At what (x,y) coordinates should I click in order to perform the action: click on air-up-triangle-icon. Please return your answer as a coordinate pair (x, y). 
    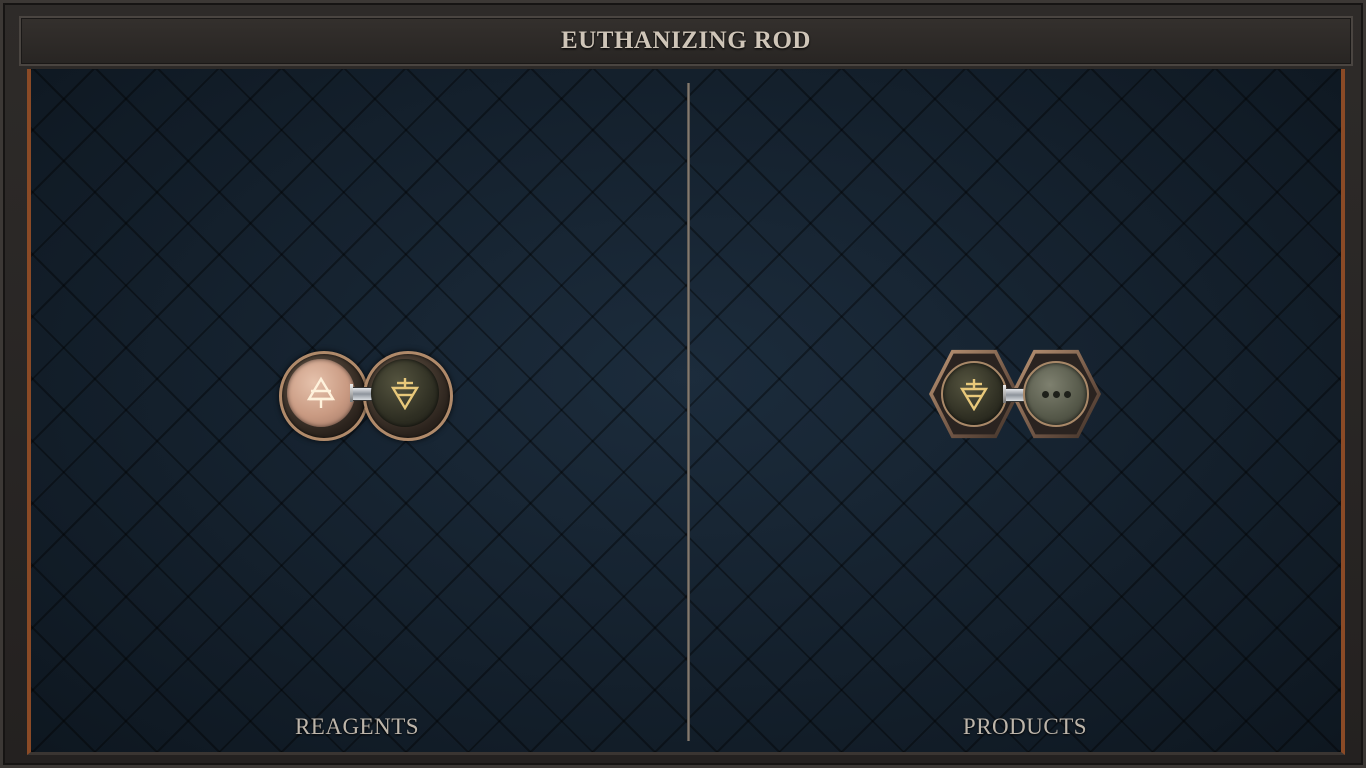
    Looking at the image, I should click on (321, 392).